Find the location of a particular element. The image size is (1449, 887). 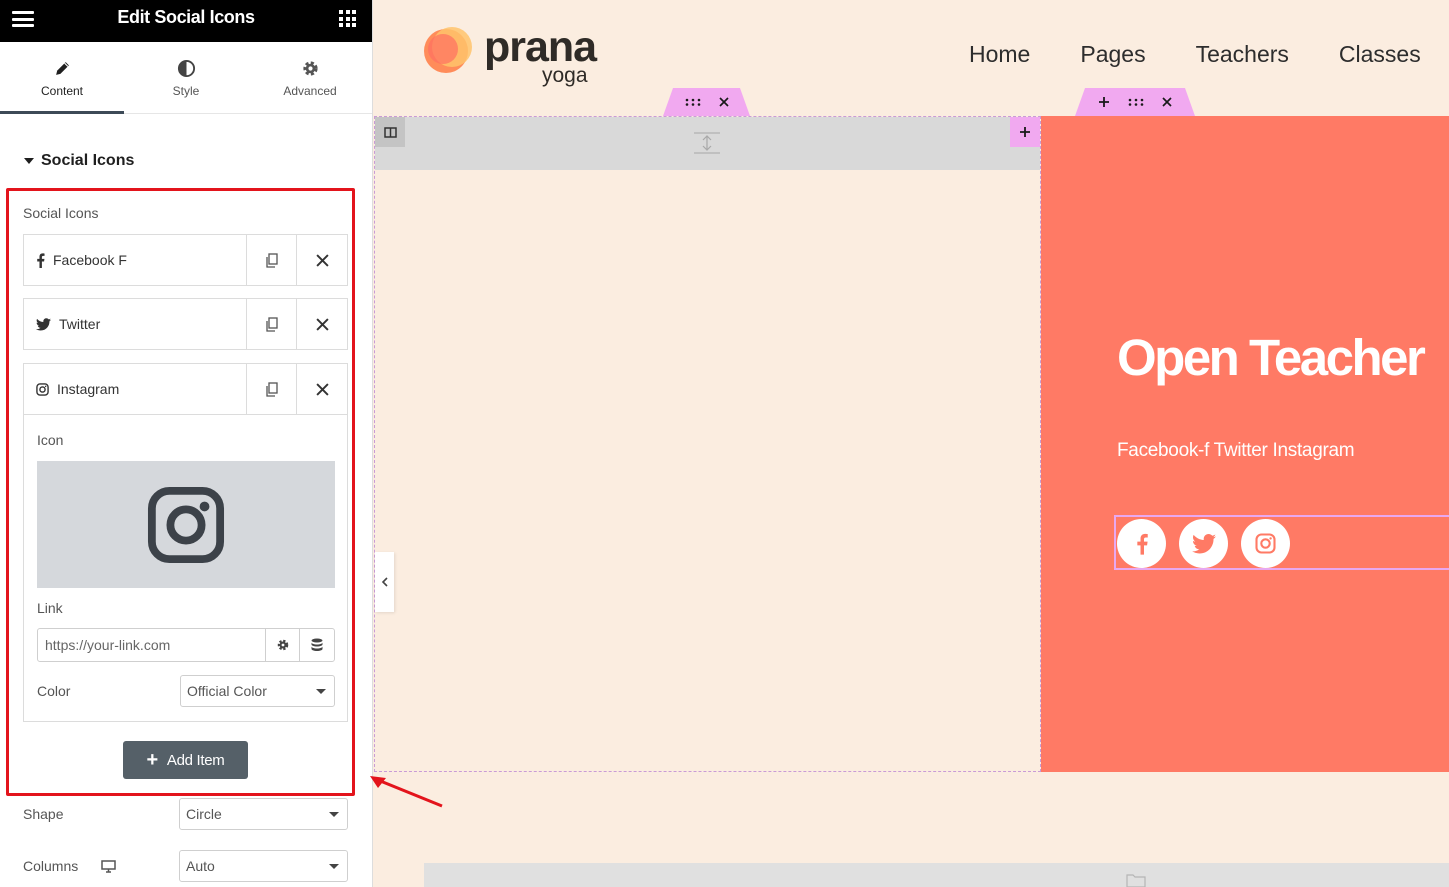

columns-select-value: Auto is located at coordinates (200, 866).